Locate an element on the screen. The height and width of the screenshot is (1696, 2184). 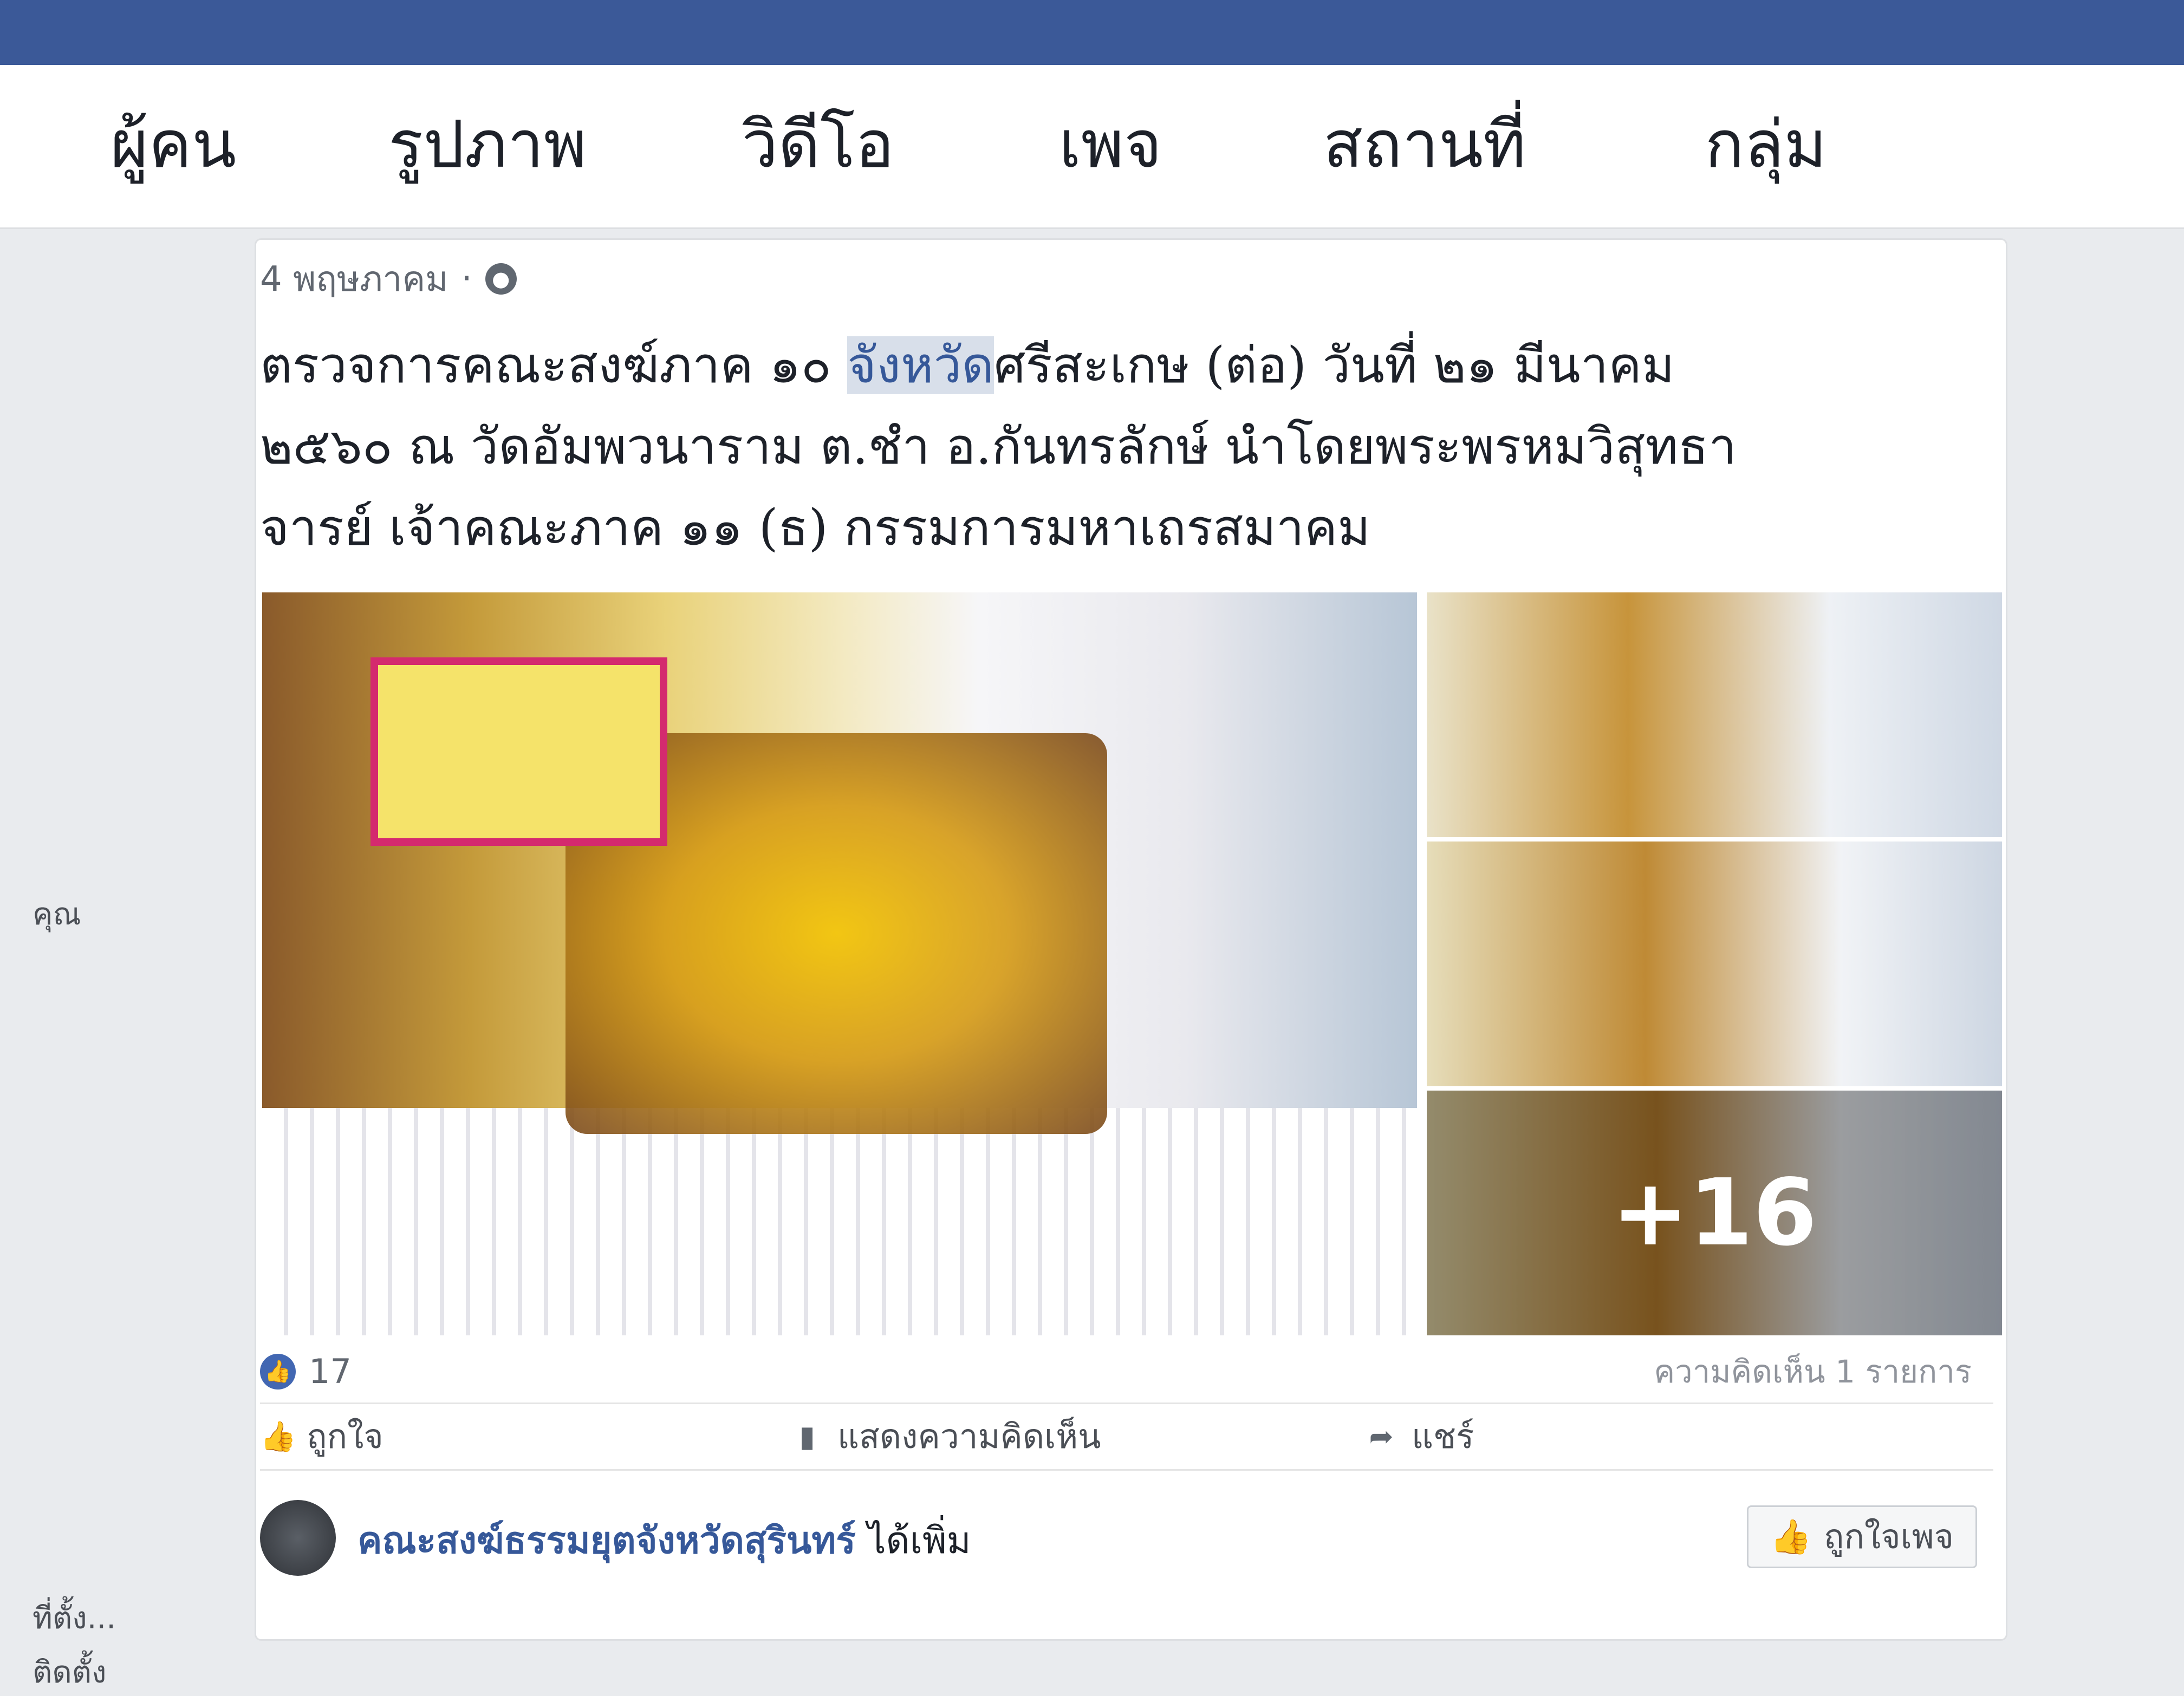
like-button-label: ถูกใจ is located at coordinates (345, 1436).